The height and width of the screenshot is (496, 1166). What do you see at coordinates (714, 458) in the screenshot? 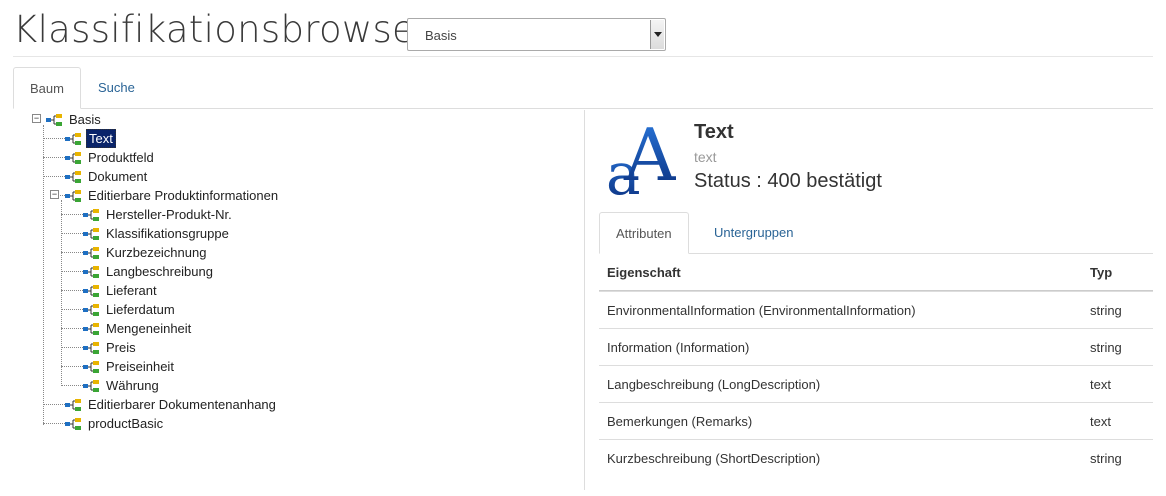
I see `table-cell-property: Kurzbeschreibung (ShortDescription)` at bounding box center [714, 458].